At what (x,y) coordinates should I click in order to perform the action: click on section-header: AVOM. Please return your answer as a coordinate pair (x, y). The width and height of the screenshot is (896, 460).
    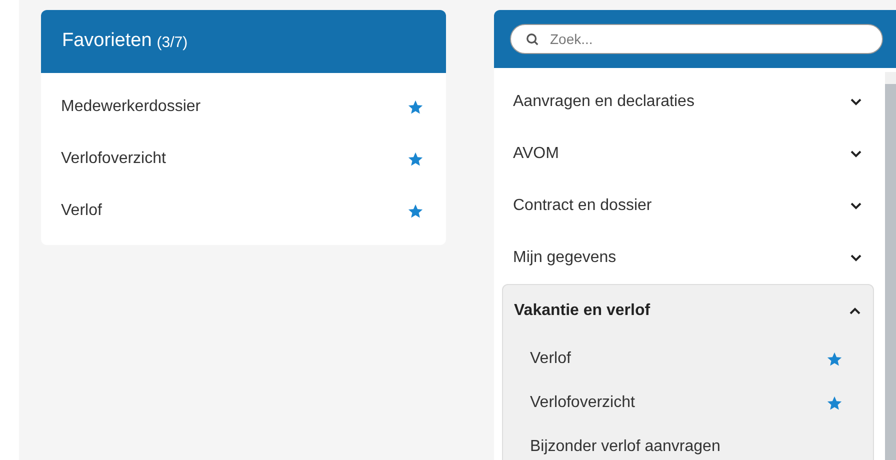
    Looking at the image, I should click on (688, 154).